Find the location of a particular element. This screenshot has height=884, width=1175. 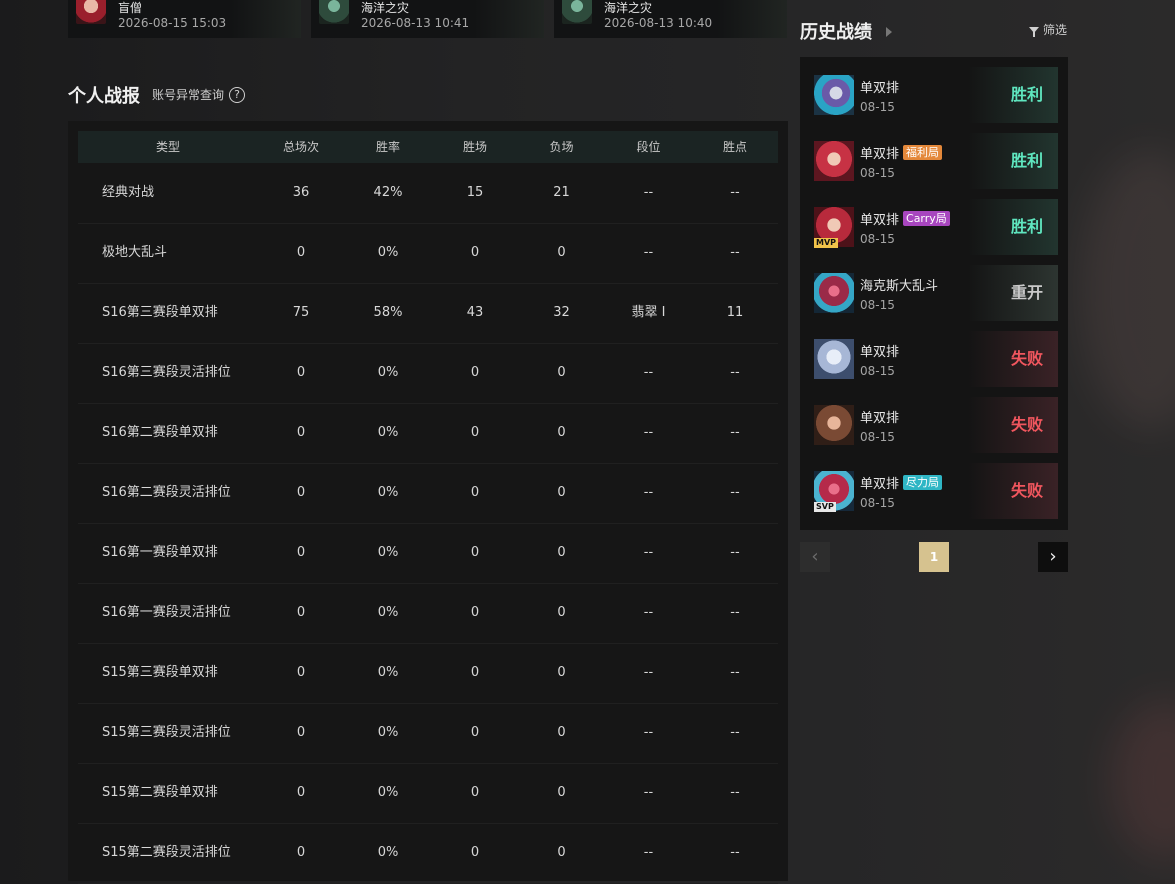

help-icon: ? is located at coordinates (237, 94).